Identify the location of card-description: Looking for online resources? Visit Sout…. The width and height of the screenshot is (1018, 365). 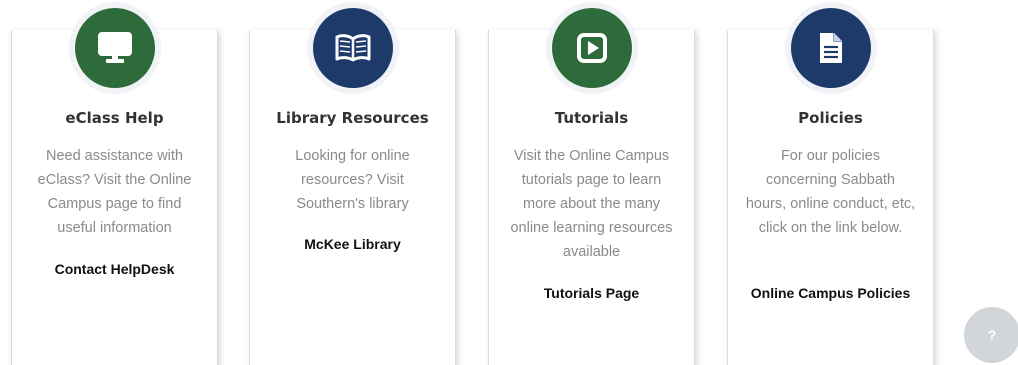
(352, 180).